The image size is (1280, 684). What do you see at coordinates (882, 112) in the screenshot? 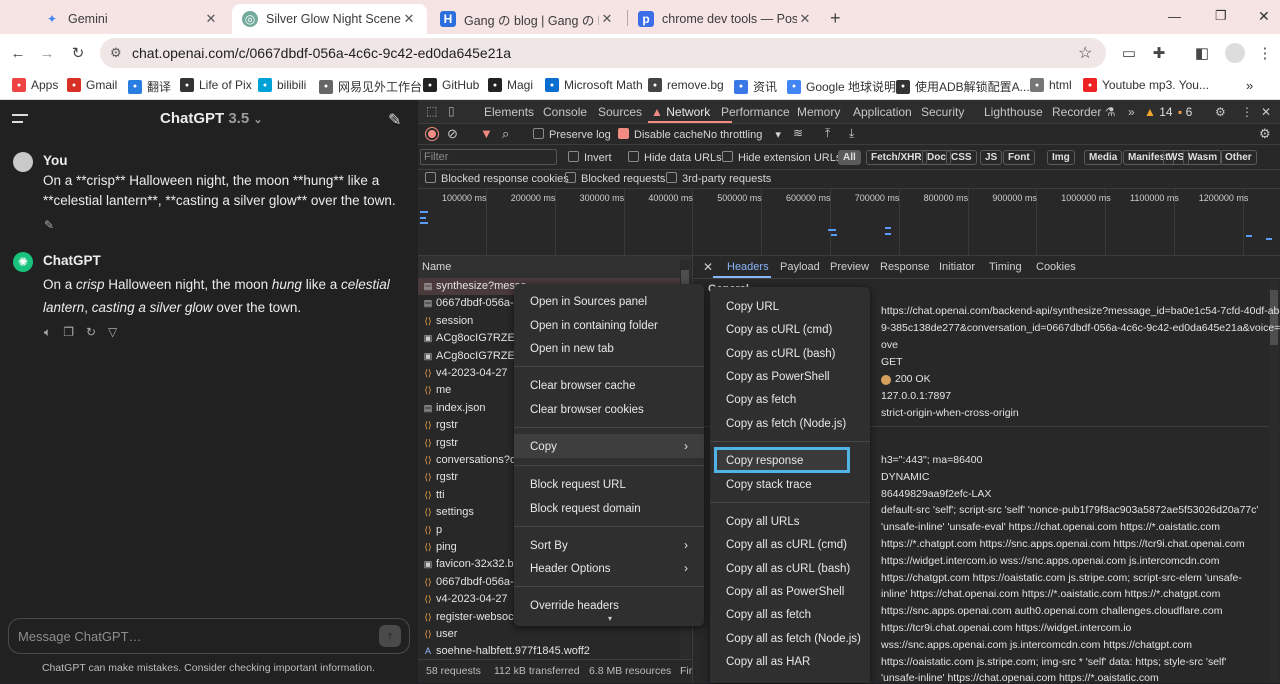
I see `tab-application: Application` at bounding box center [882, 112].